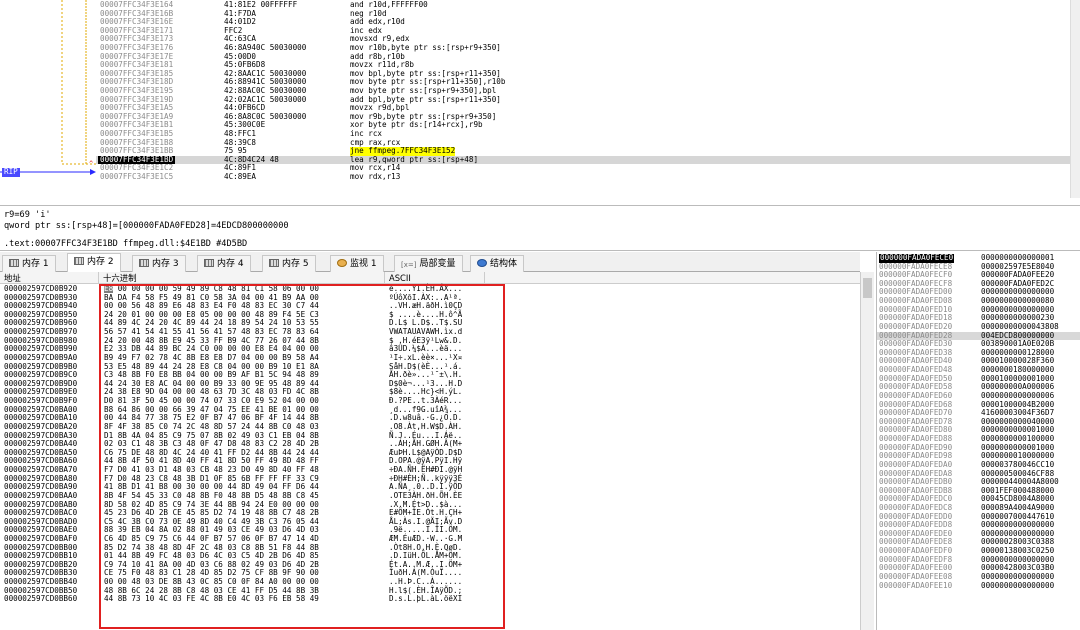 Image resolution: width=1080 pixels, height=630 pixels. Describe the element at coordinates (48, 99) in the screenshot. I see `branch-gutter: ^ RIP` at that location.